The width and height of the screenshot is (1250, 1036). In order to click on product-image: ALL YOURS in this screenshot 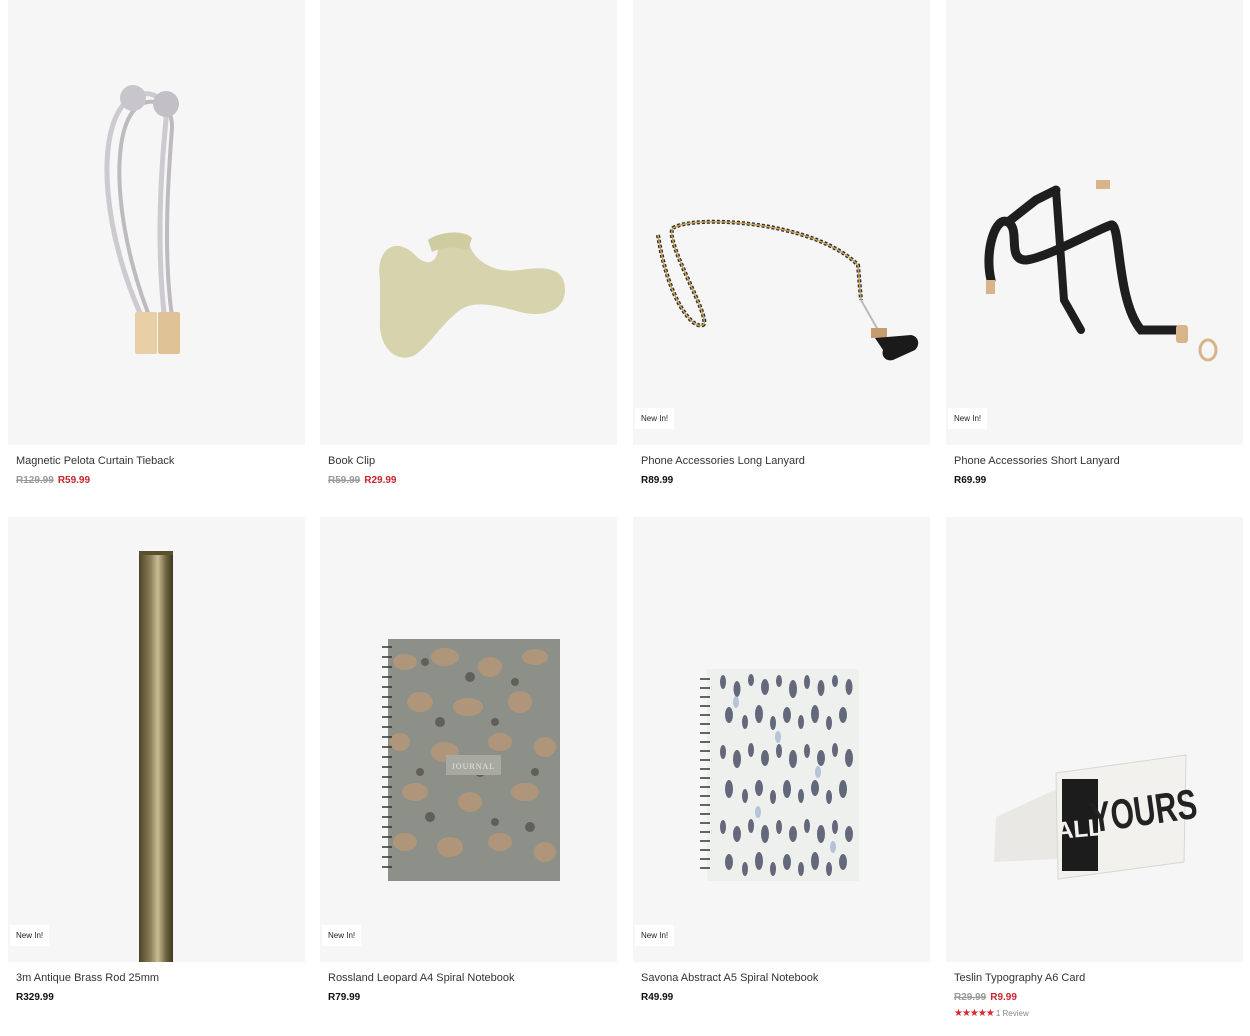, I will do `click(1094, 739)`.